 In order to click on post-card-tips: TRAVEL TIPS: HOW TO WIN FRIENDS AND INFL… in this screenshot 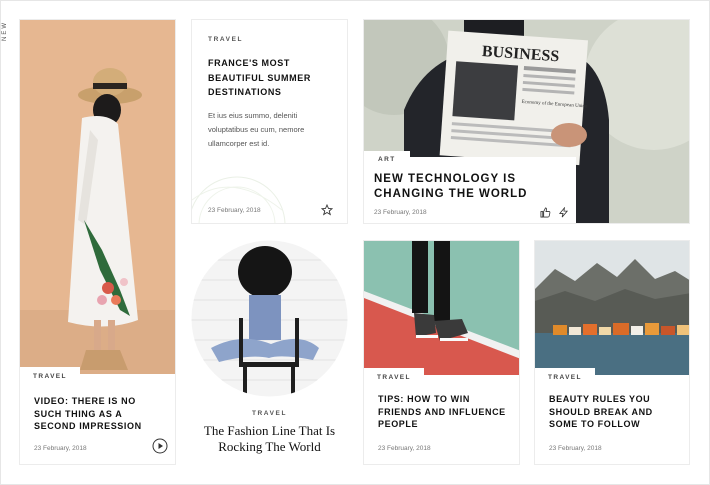, I will do `click(441, 352)`.